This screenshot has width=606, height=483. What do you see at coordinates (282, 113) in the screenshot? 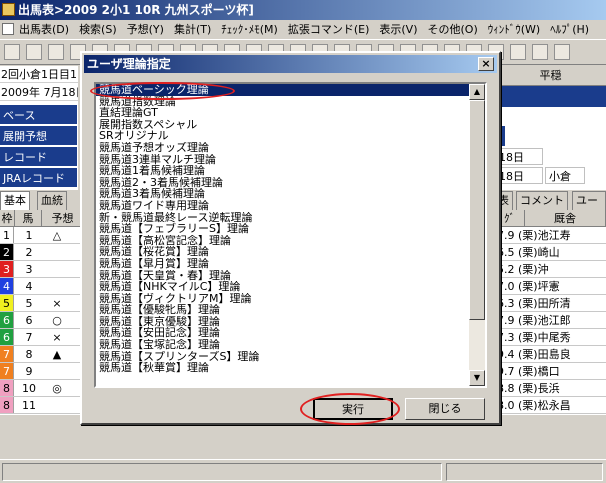
I see `list-item: 直結理論GT` at bounding box center [282, 113].